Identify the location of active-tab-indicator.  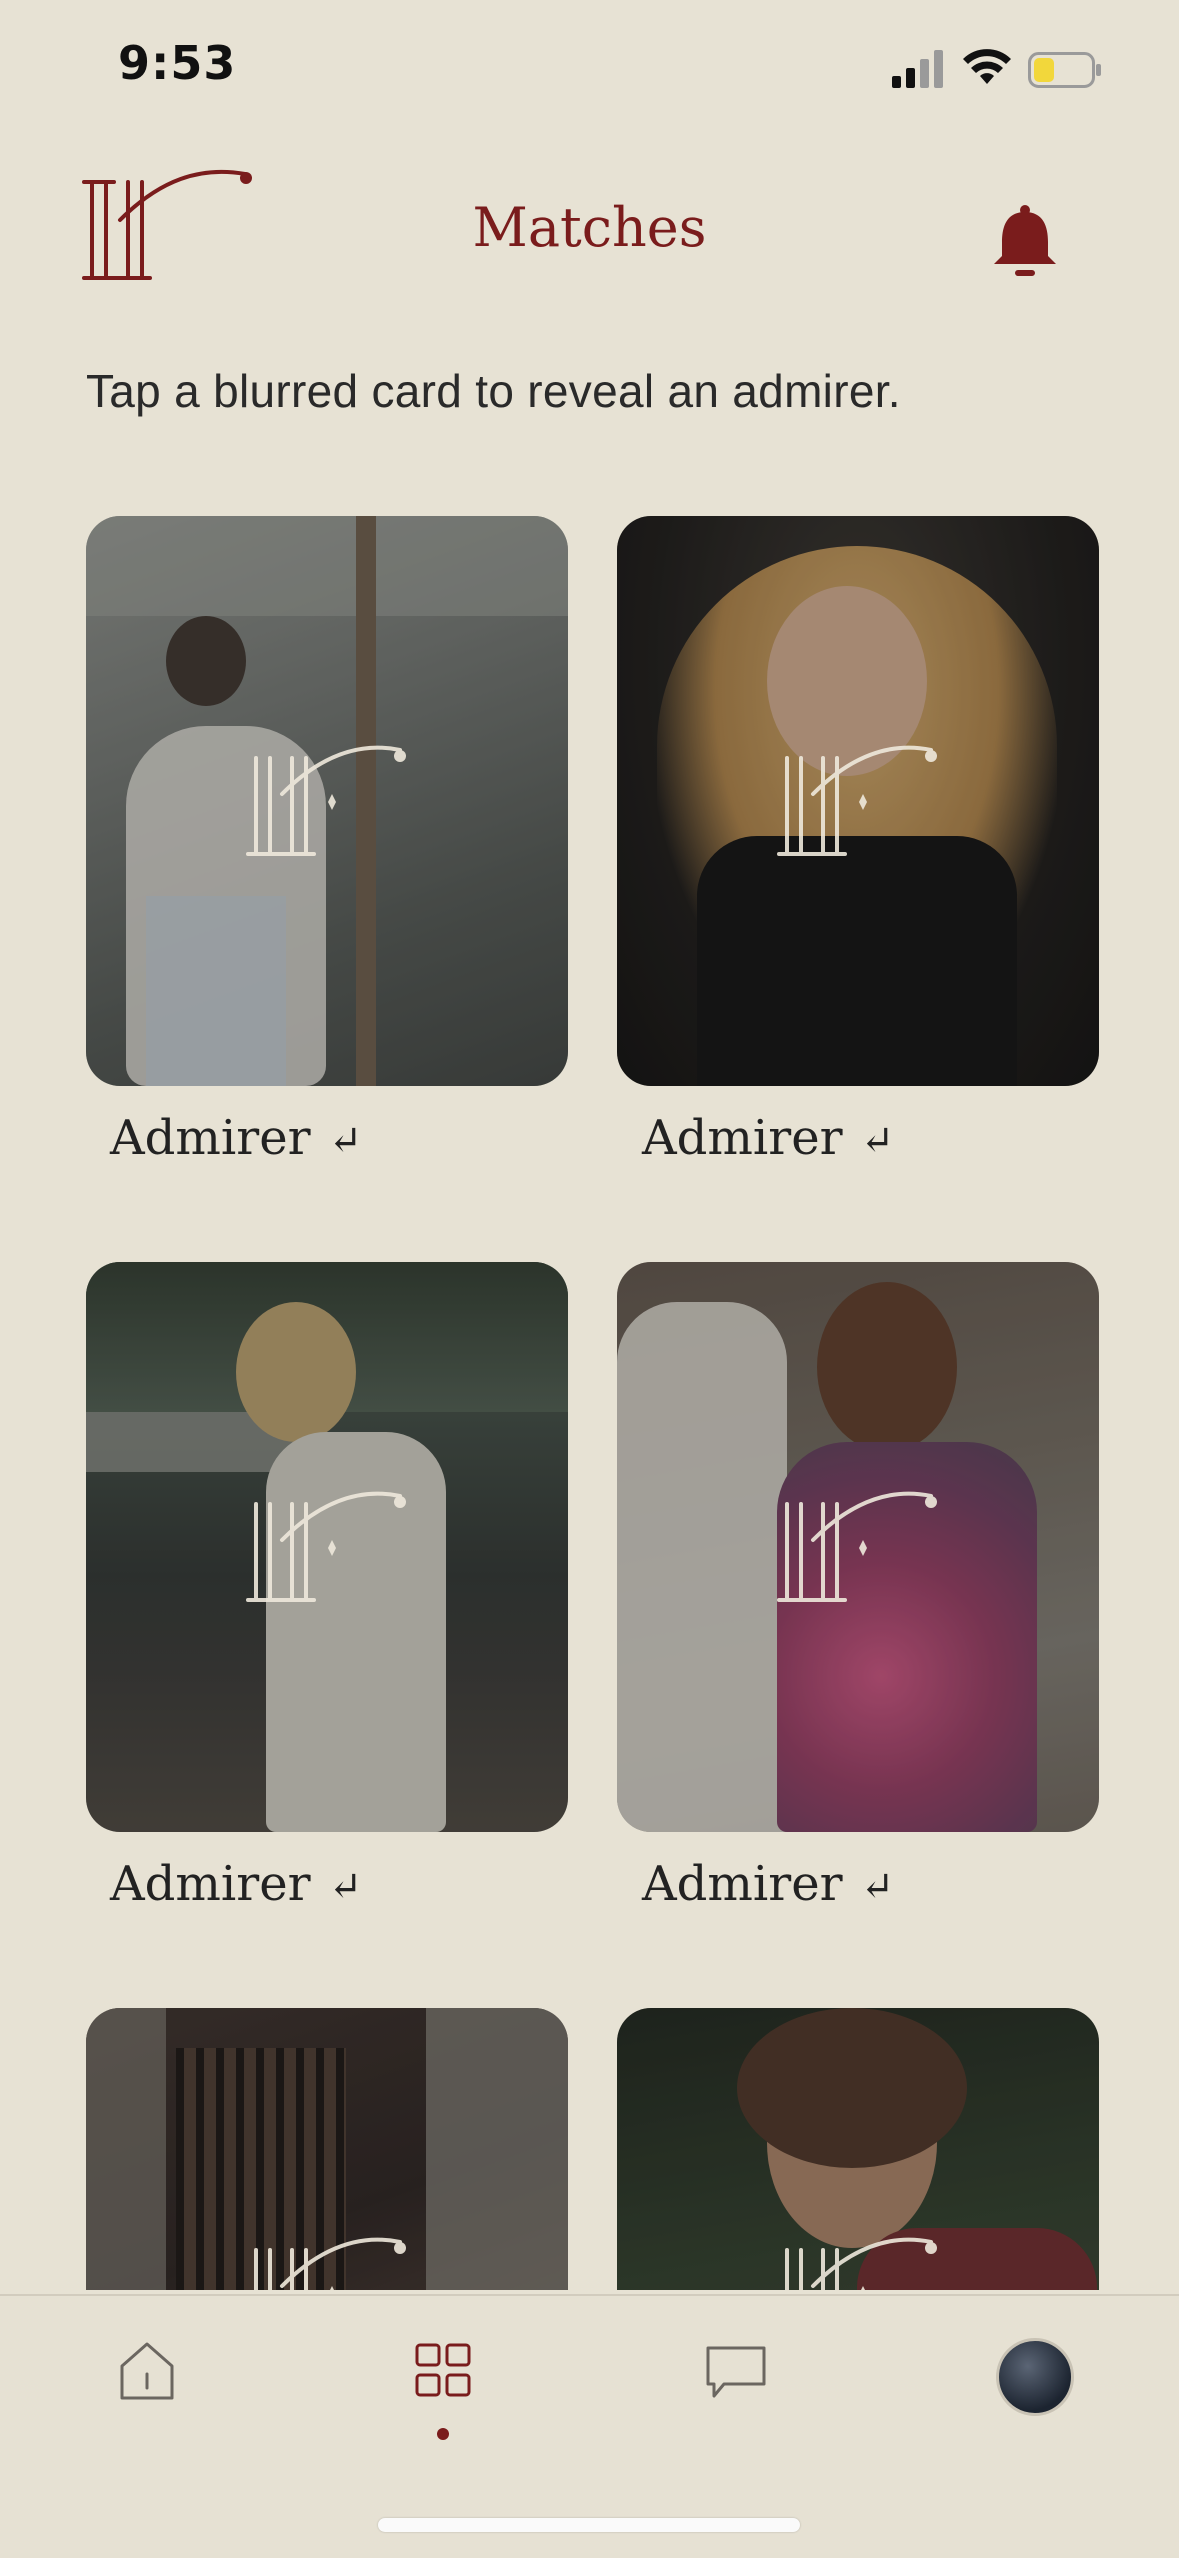
(443, 2434).